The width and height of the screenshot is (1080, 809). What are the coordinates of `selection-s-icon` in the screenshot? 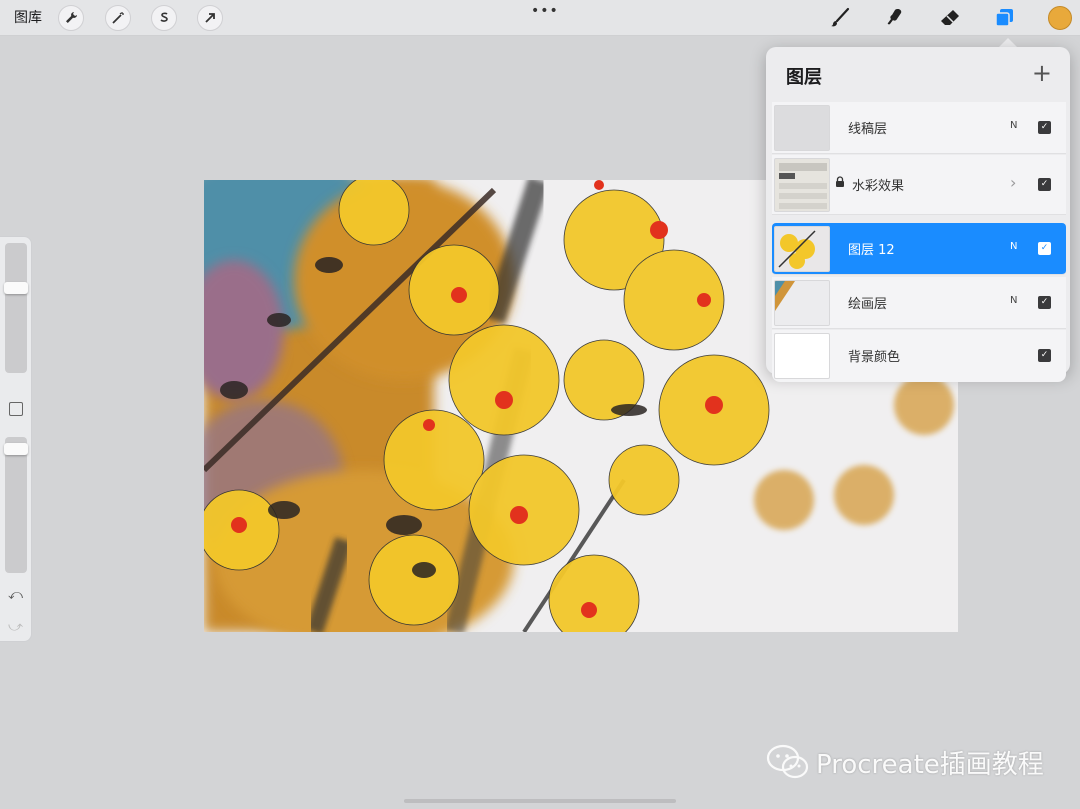 It's located at (164, 17).